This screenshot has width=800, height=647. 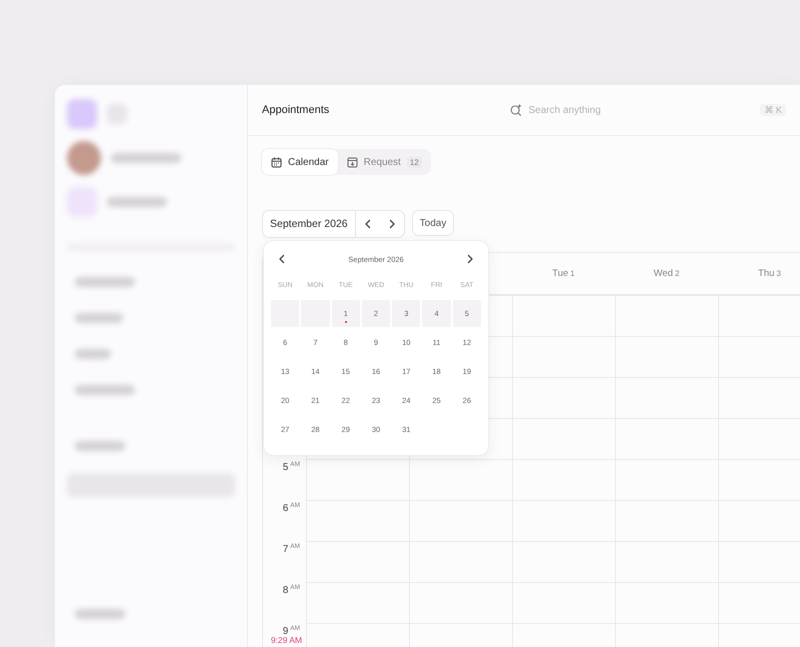 What do you see at coordinates (291, 467) in the screenshot?
I see `hour-label: 5 $^{AM}$` at bounding box center [291, 467].